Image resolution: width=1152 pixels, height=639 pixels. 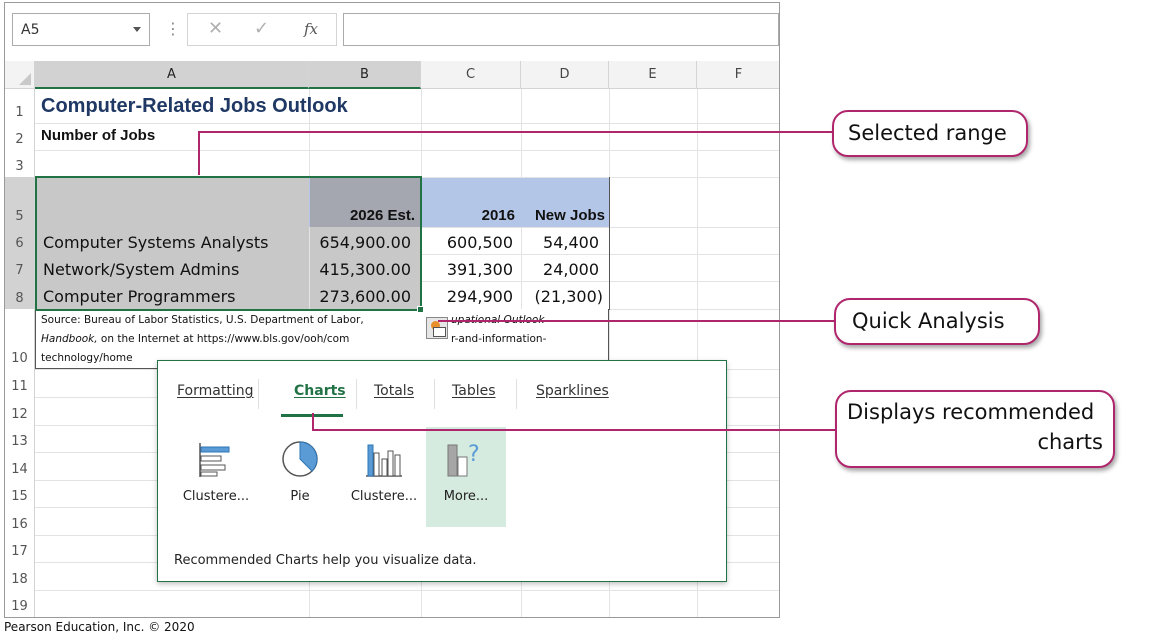 What do you see at coordinates (20, 267) in the screenshot?
I see `row-header-7: 7` at bounding box center [20, 267].